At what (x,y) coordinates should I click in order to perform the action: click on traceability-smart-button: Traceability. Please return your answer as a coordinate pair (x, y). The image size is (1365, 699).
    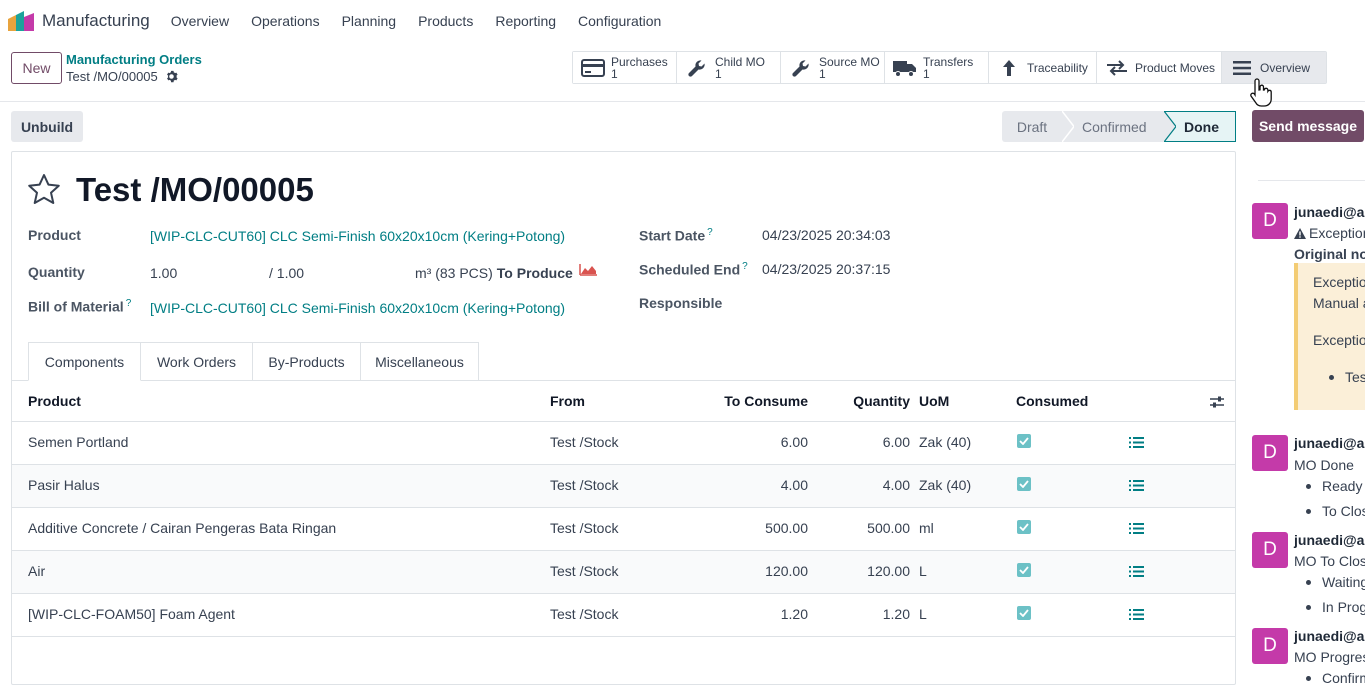
    Looking at the image, I should click on (1043, 67).